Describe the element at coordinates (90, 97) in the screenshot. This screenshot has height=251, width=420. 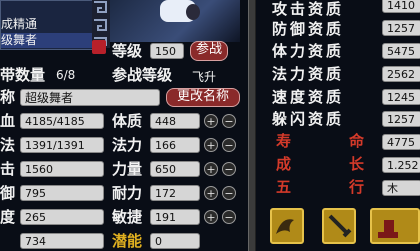
I see `pet-name-input: 超级舞者` at that location.